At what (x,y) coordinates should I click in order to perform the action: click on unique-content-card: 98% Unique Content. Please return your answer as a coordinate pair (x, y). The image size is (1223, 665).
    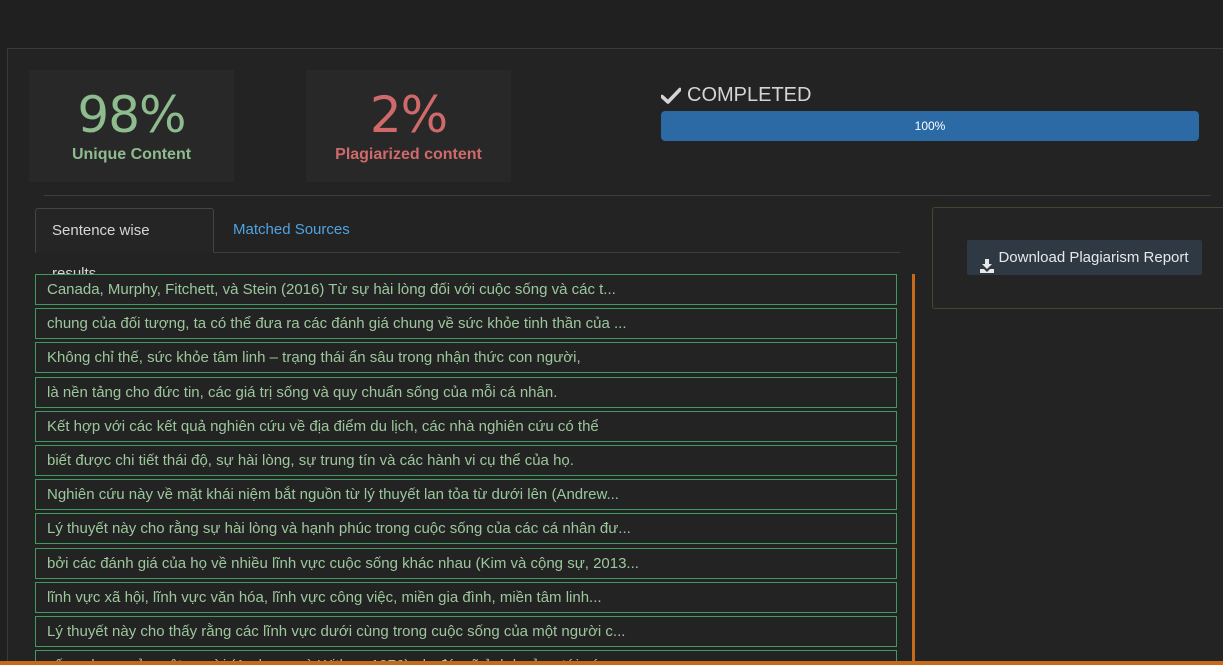
    Looking at the image, I should click on (131, 126).